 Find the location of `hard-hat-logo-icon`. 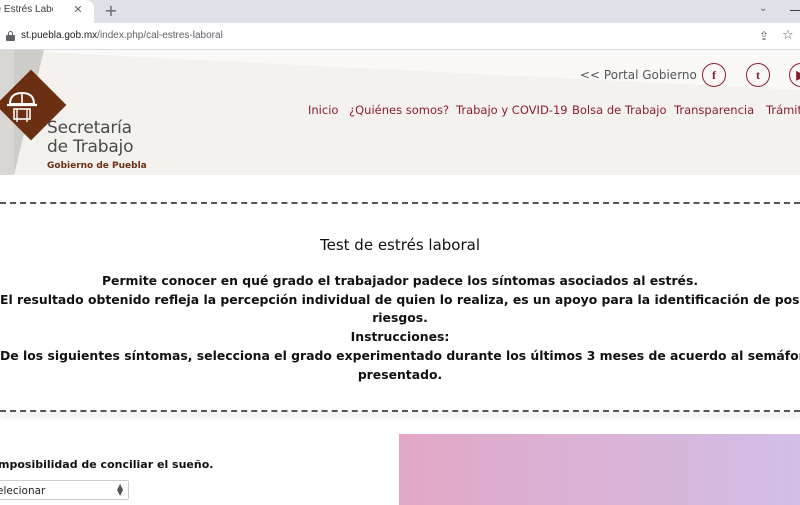

hard-hat-logo-icon is located at coordinates (22, 106).